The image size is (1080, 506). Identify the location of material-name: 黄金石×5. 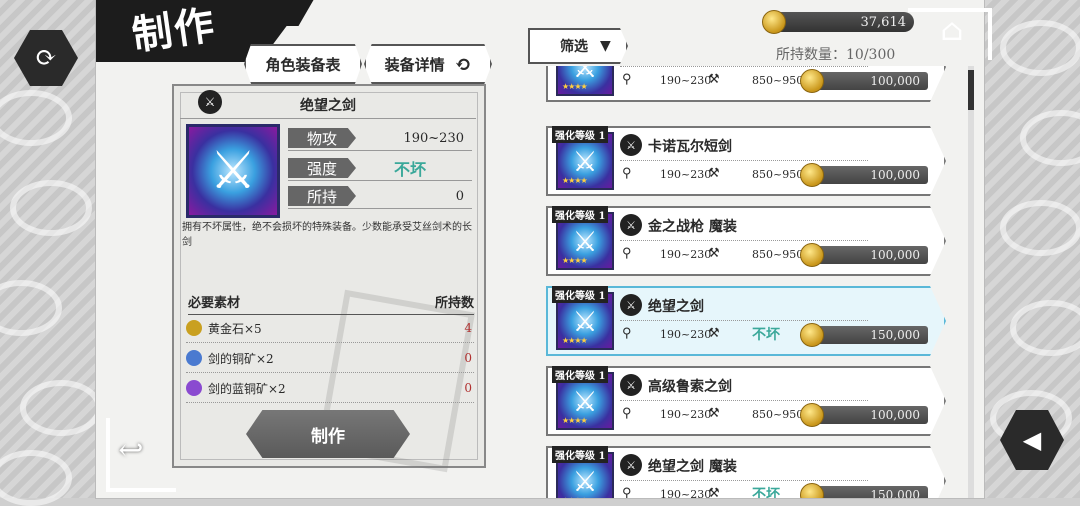
(235, 328).